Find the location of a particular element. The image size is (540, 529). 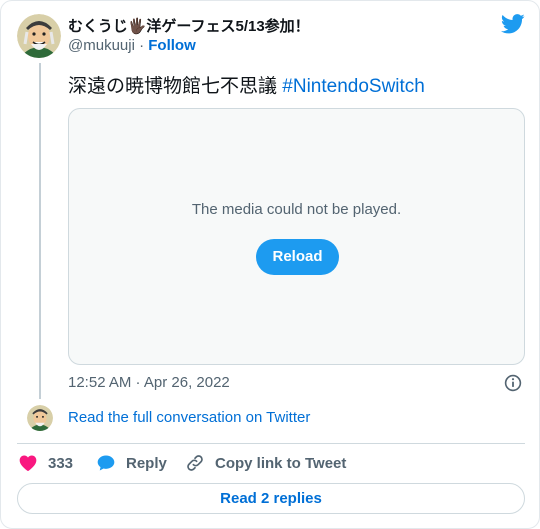

link-icon is located at coordinates (195, 463).